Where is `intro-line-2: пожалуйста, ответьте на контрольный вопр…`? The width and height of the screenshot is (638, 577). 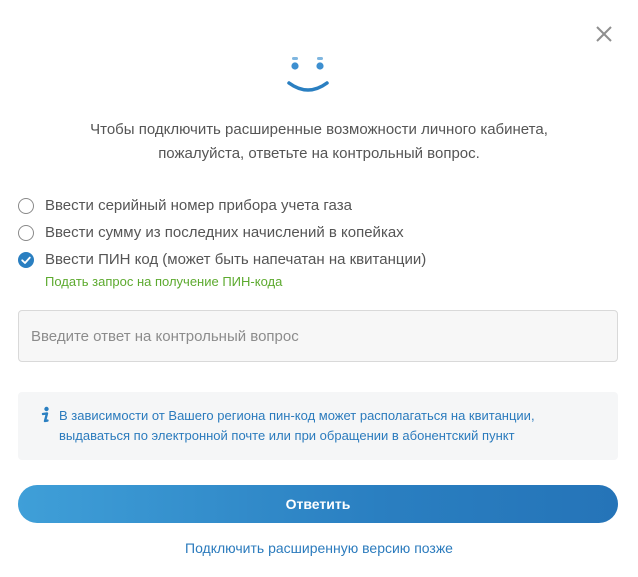
intro-line-2: пожалуйста, ответьте на контрольный вопр… is located at coordinates (319, 153).